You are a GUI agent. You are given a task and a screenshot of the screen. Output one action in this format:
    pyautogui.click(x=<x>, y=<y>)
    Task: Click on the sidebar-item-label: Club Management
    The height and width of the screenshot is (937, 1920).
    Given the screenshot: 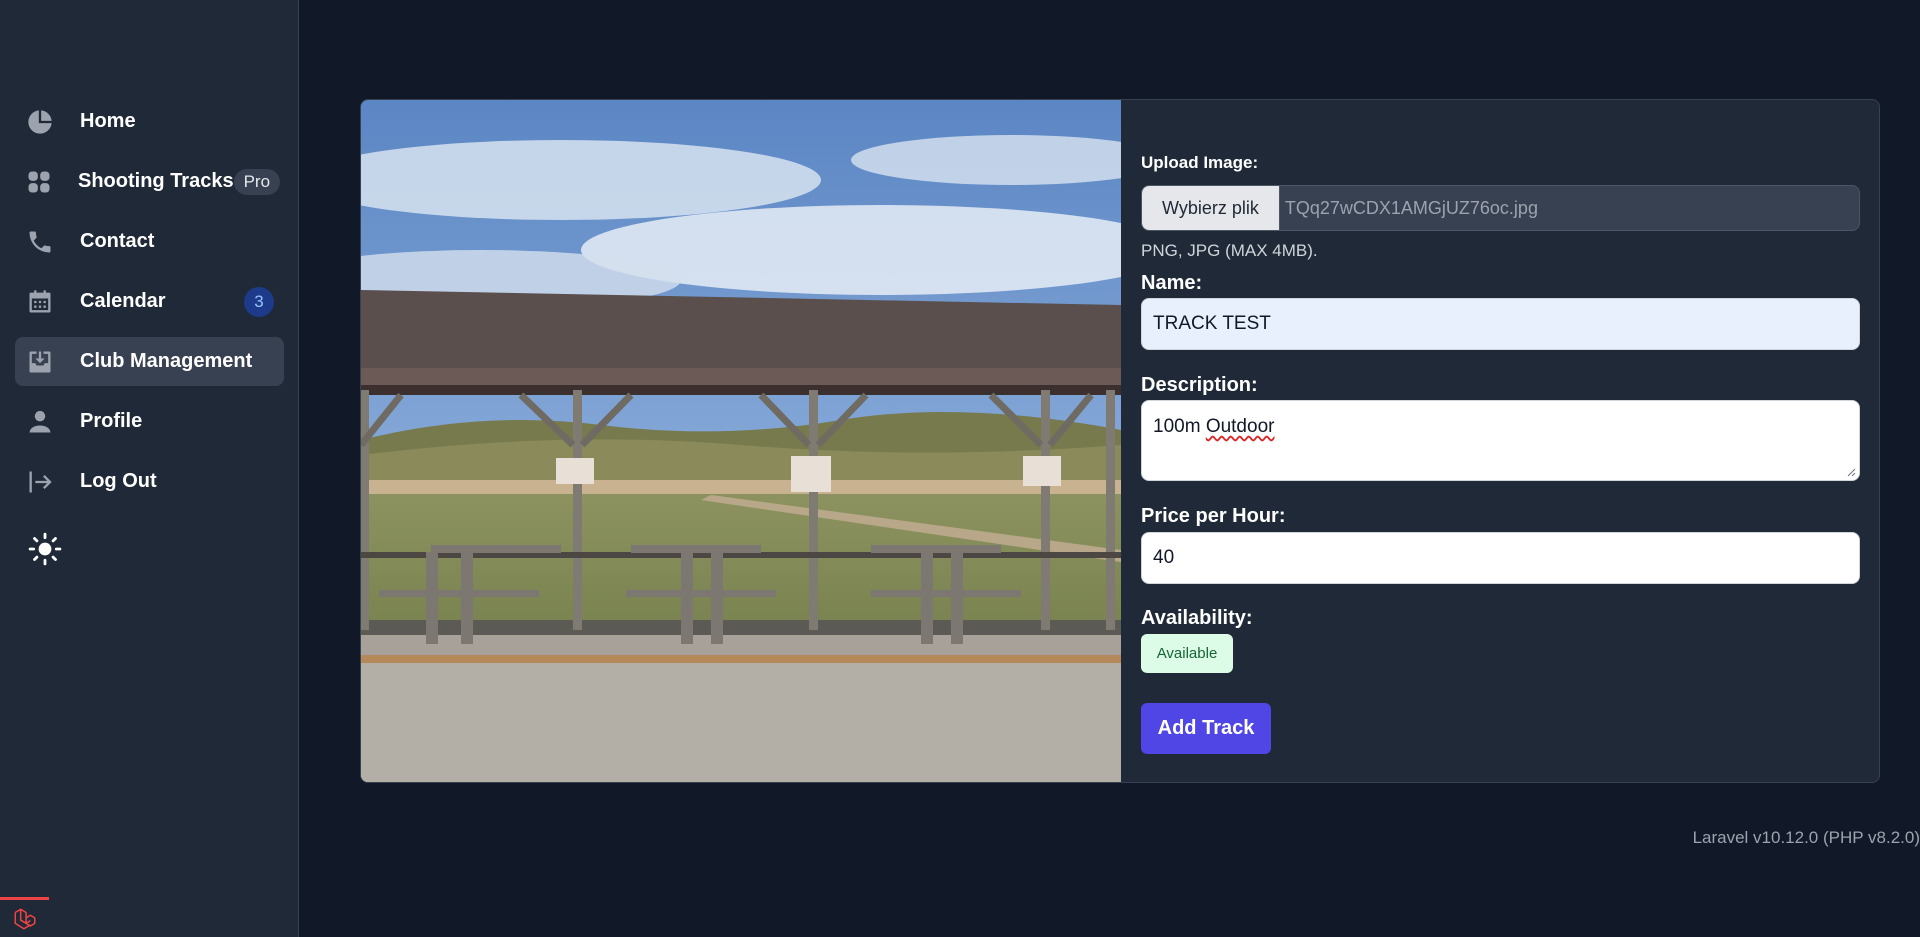 What is the action you would take?
    pyautogui.click(x=166, y=361)
    